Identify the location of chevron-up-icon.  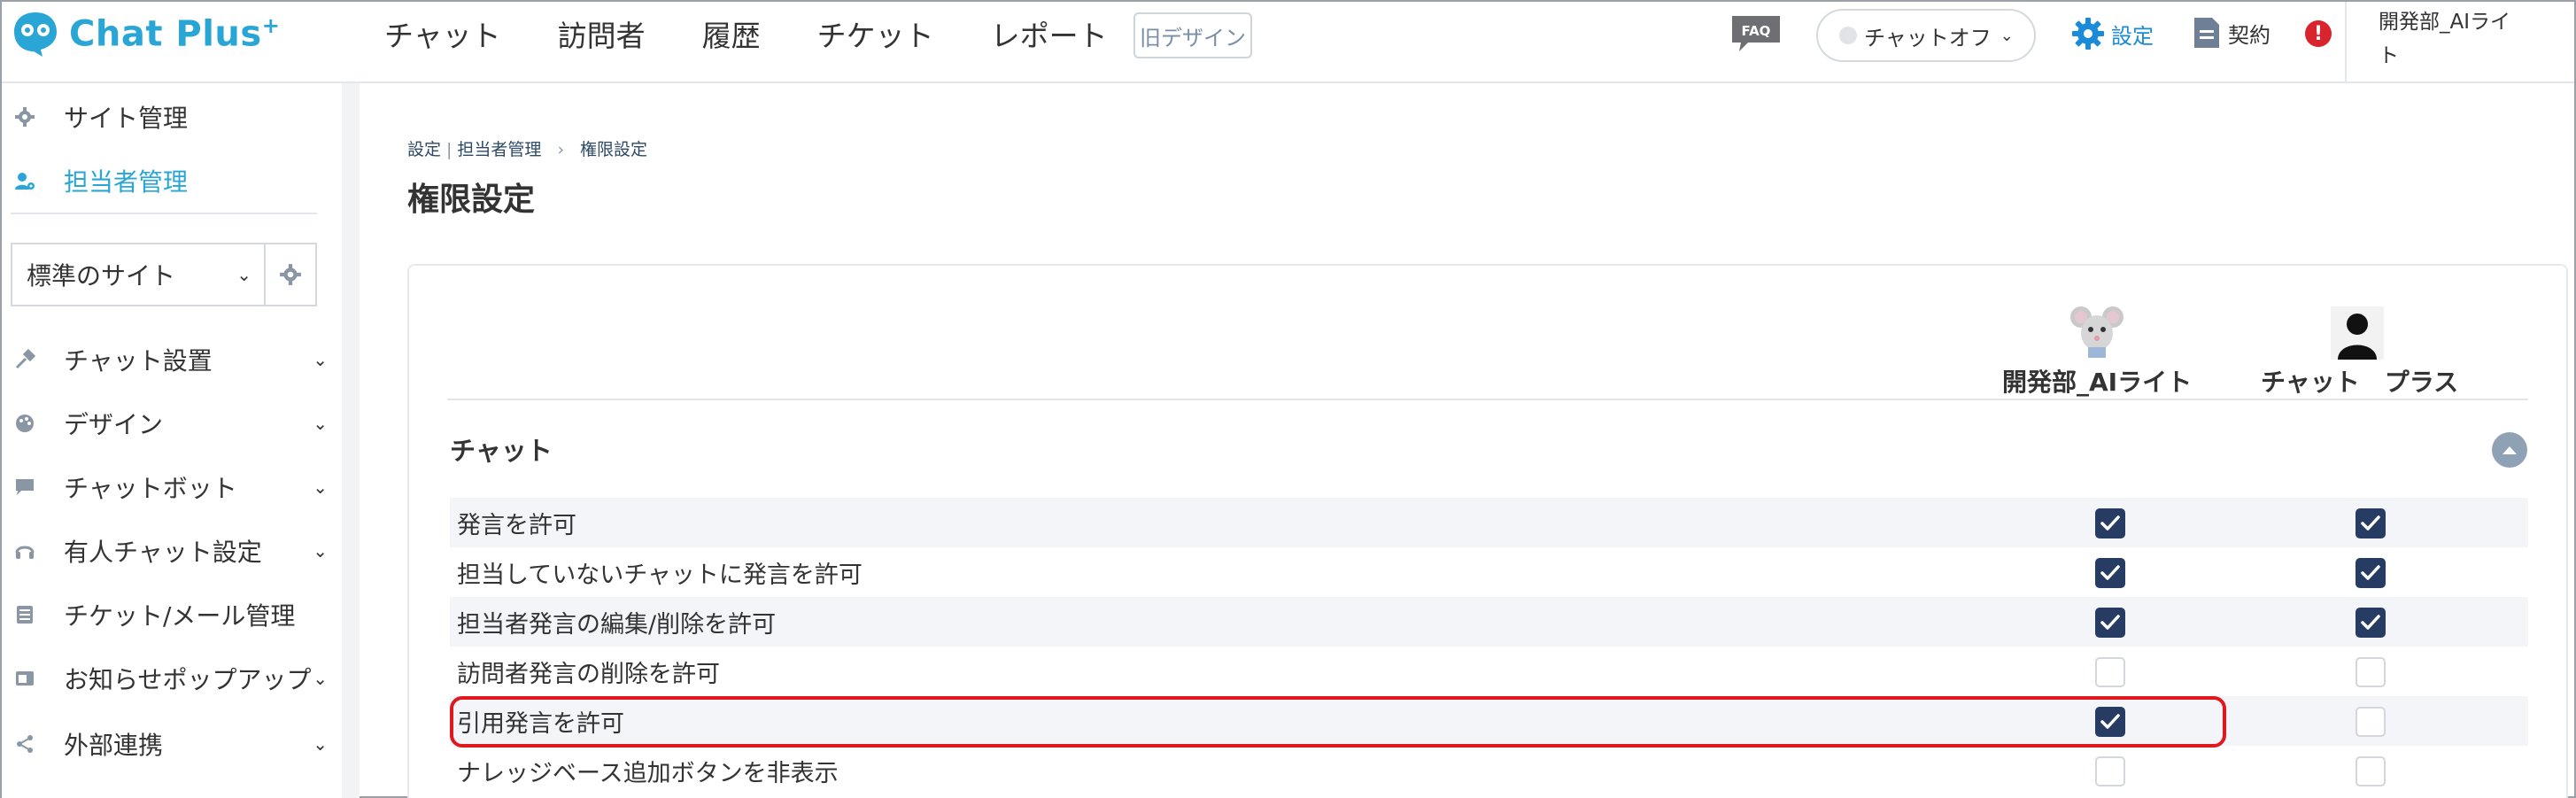
(2510, 450).